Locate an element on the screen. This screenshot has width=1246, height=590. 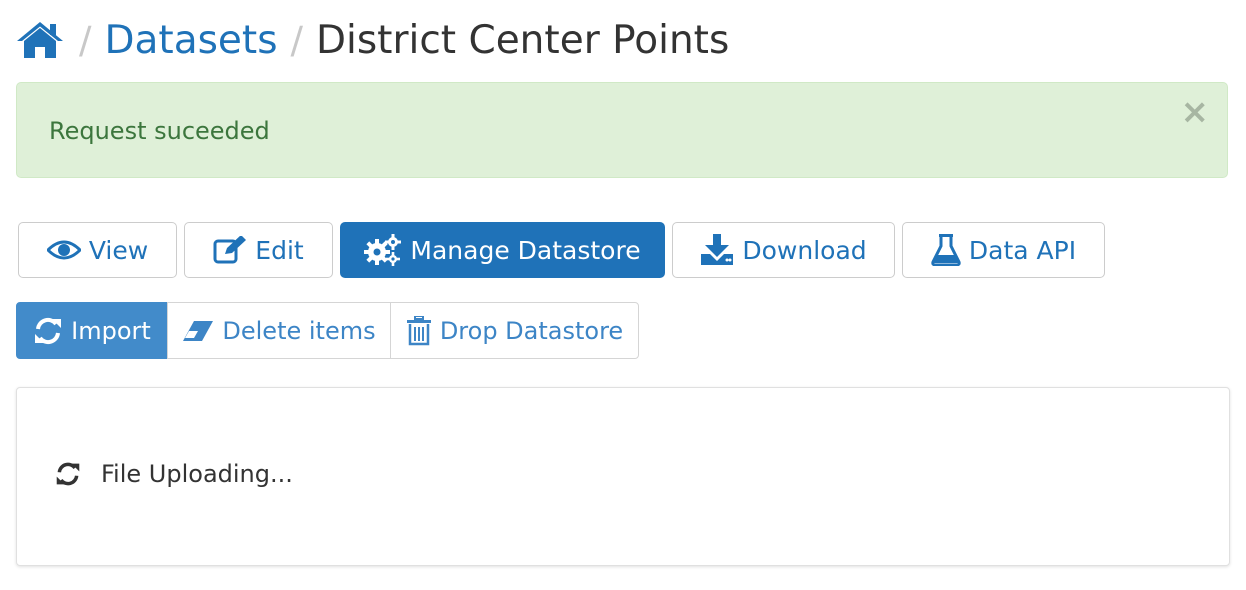
manage-datastore-button: Manage Datastore is located at coordinates (502, 250).